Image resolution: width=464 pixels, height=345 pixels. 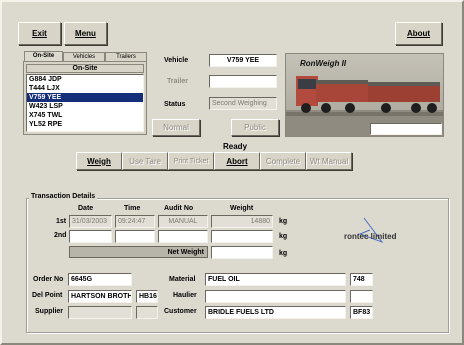 I want to click on row1-audit: MANUAL, so click(x=183, y=221).